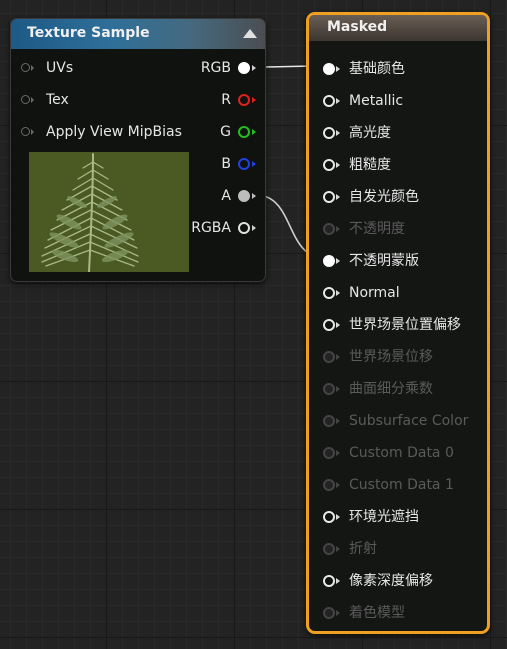  I want to click on pin-label: 世界场景位置偏移, so click(405, 325).